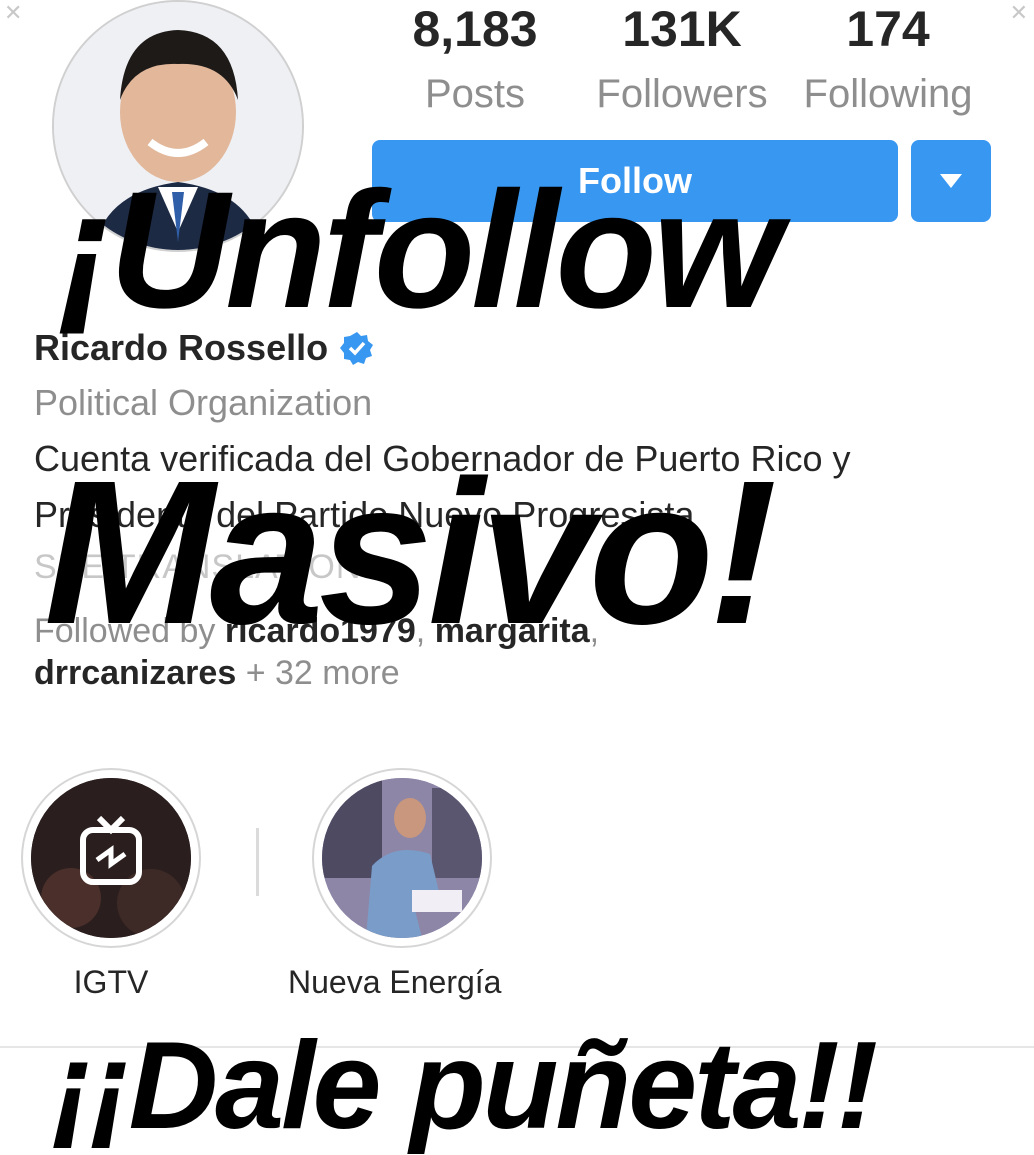 This screenshot has width=1034, height=1155. Describe the element at coordinates (465, 1086) in the screenshot. I see `overlay-text-line-3: ¡¡Dale puñeta!!` at that location.